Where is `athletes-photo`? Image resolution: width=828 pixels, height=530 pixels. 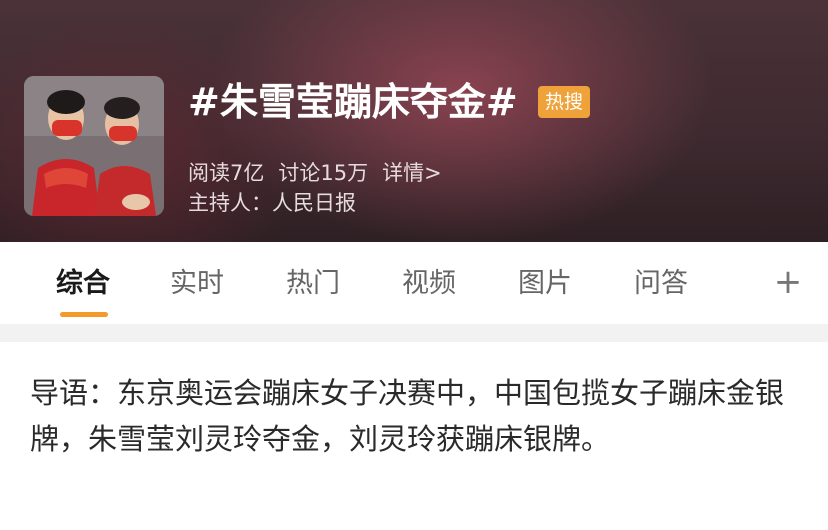
athletes-photo is located at coordinates (94, 146).